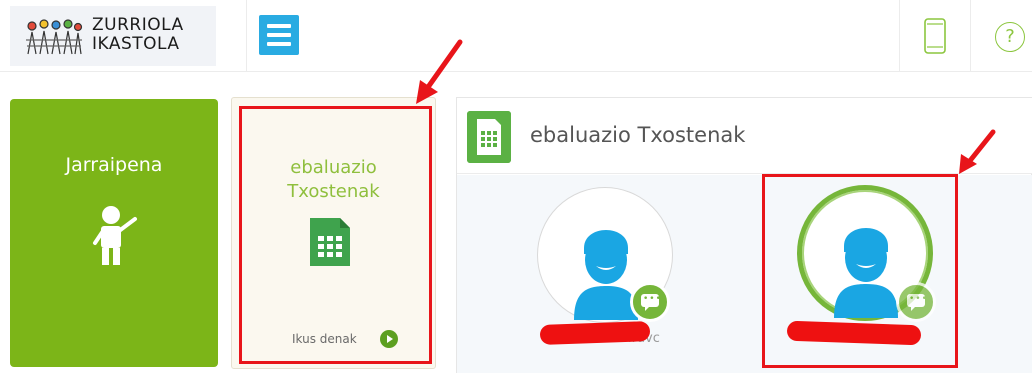 The height and width of the screenshot is (373, 1032). Describe the element at coordinates (138, 25) in the screenshot. I see `logo-line-1: ZURRIOLA` at that location.